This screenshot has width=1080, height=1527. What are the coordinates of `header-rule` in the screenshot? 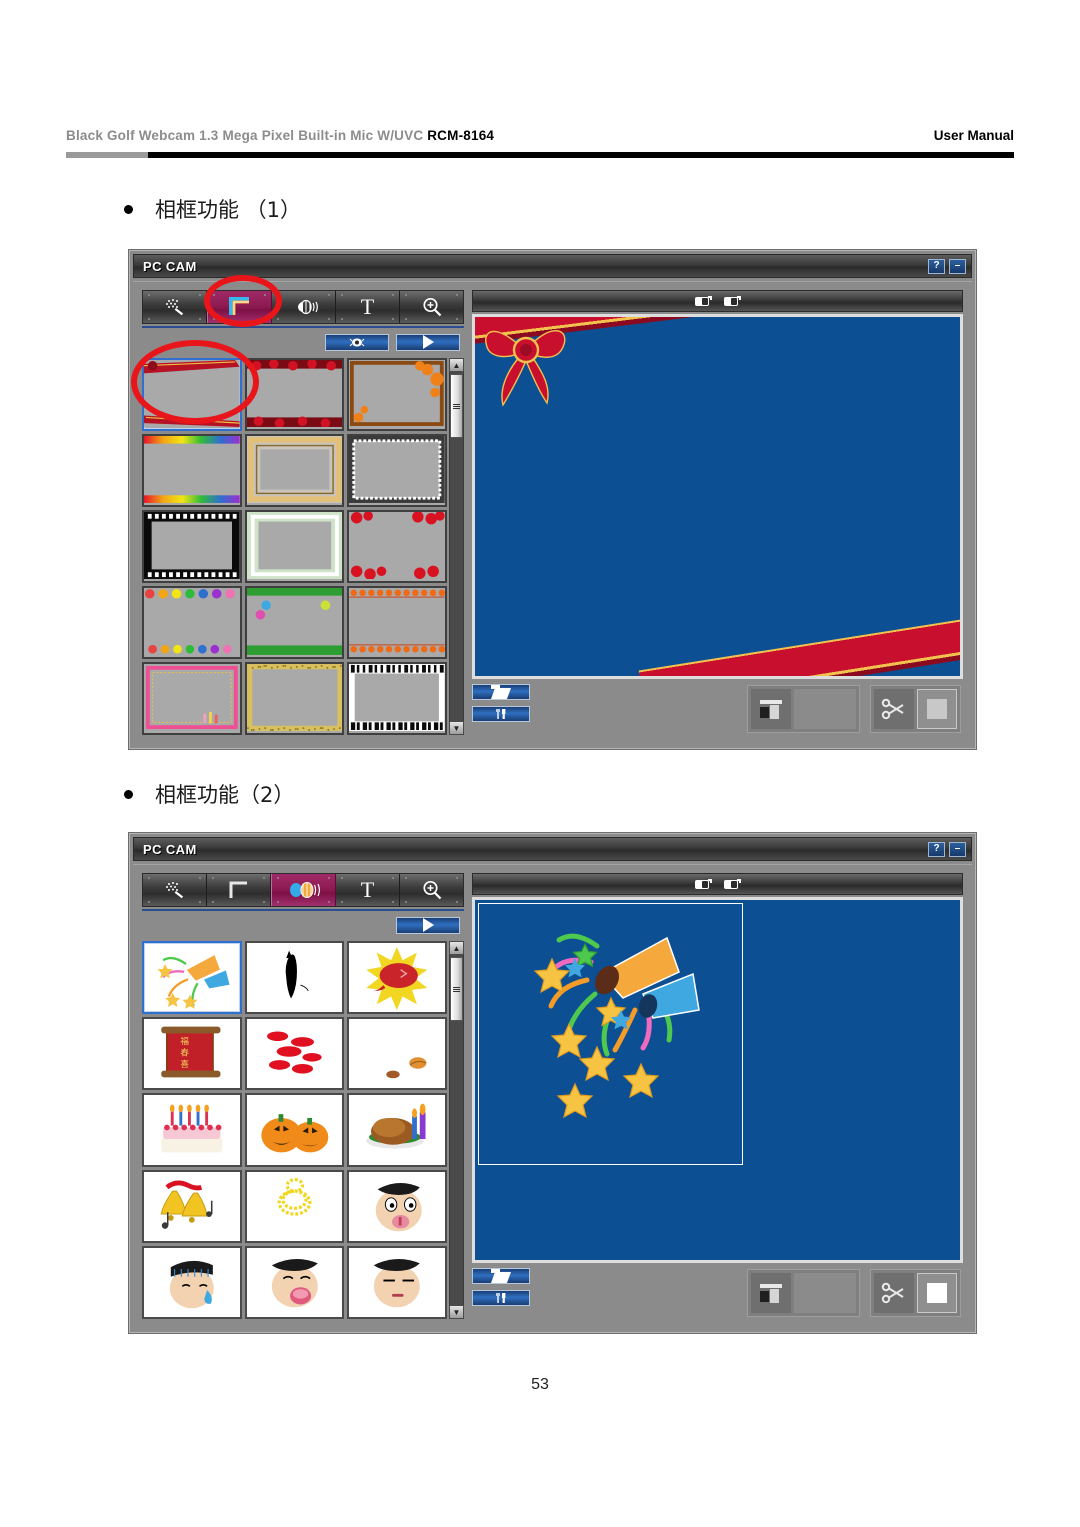 It's located at (540, 155).